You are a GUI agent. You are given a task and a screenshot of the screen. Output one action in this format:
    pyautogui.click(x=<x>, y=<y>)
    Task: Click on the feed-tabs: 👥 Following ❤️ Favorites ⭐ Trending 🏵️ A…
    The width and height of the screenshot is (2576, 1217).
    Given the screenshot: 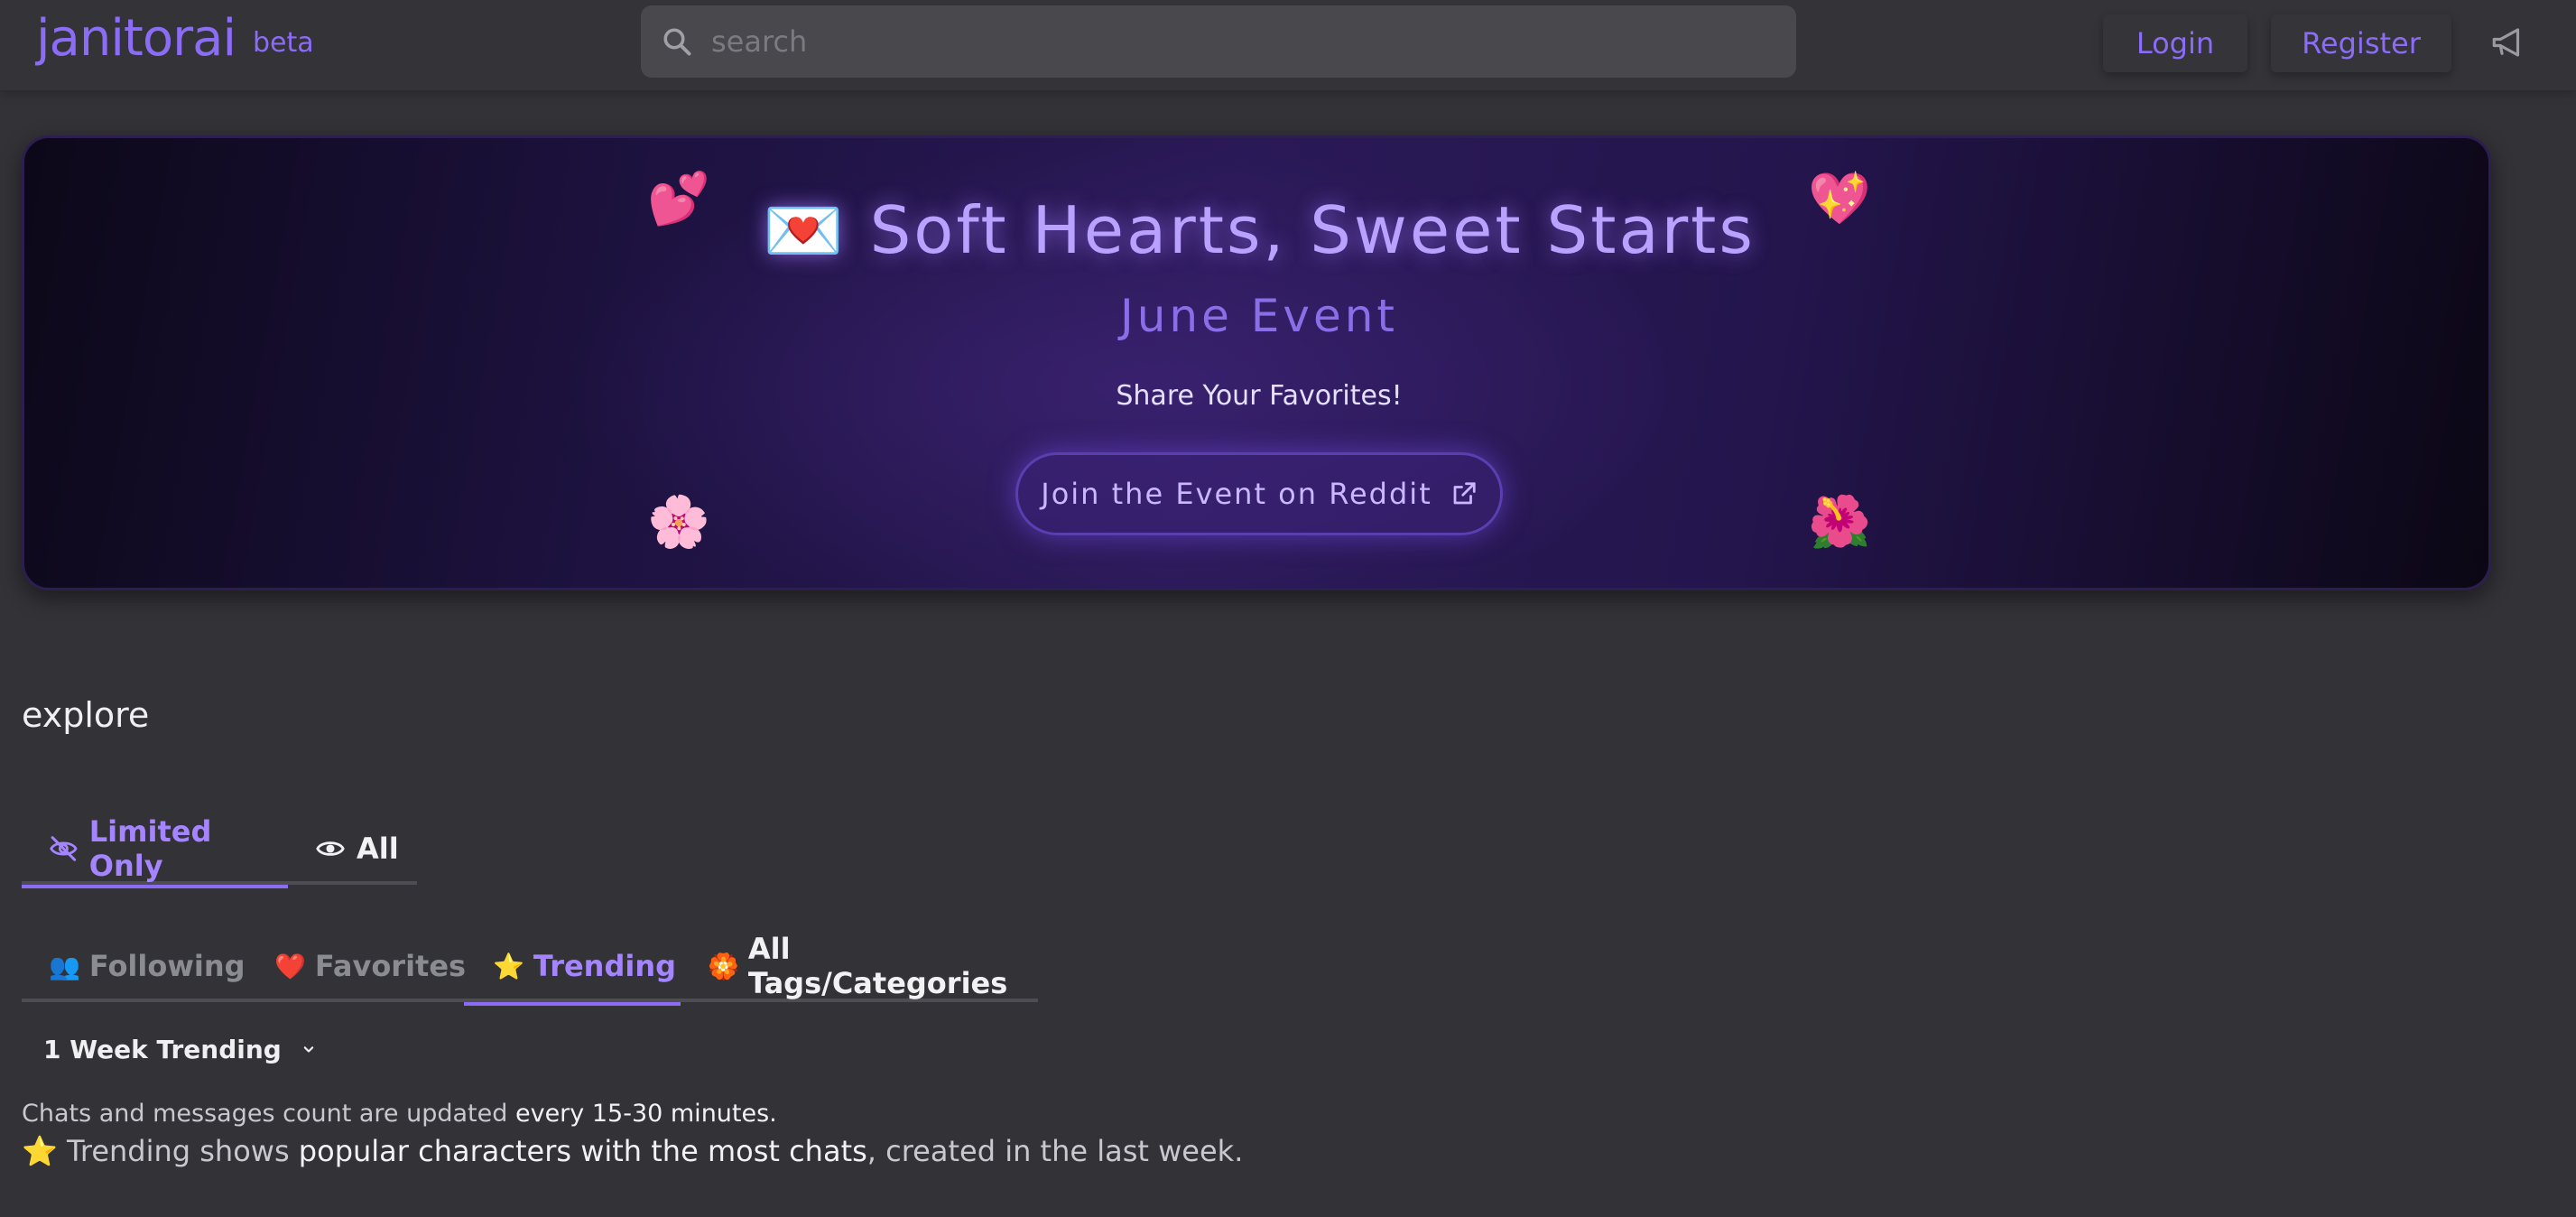 What is the action you would take?
    pyautogui.click(x=530, y=968)
    